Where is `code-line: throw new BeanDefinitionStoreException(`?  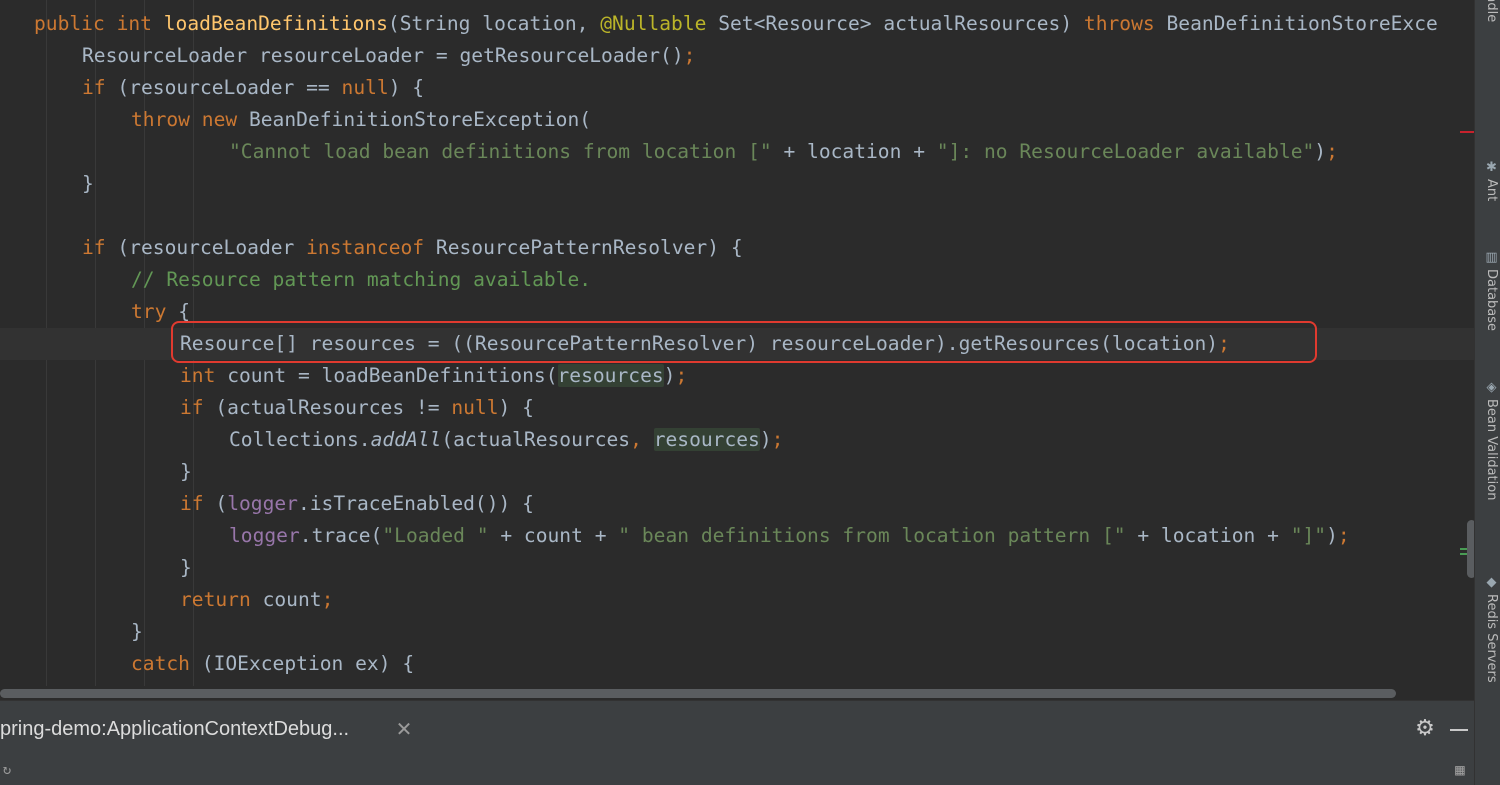
code-line: throw new BeanDefinitionStoreException( is located at coordinates (737, 120).